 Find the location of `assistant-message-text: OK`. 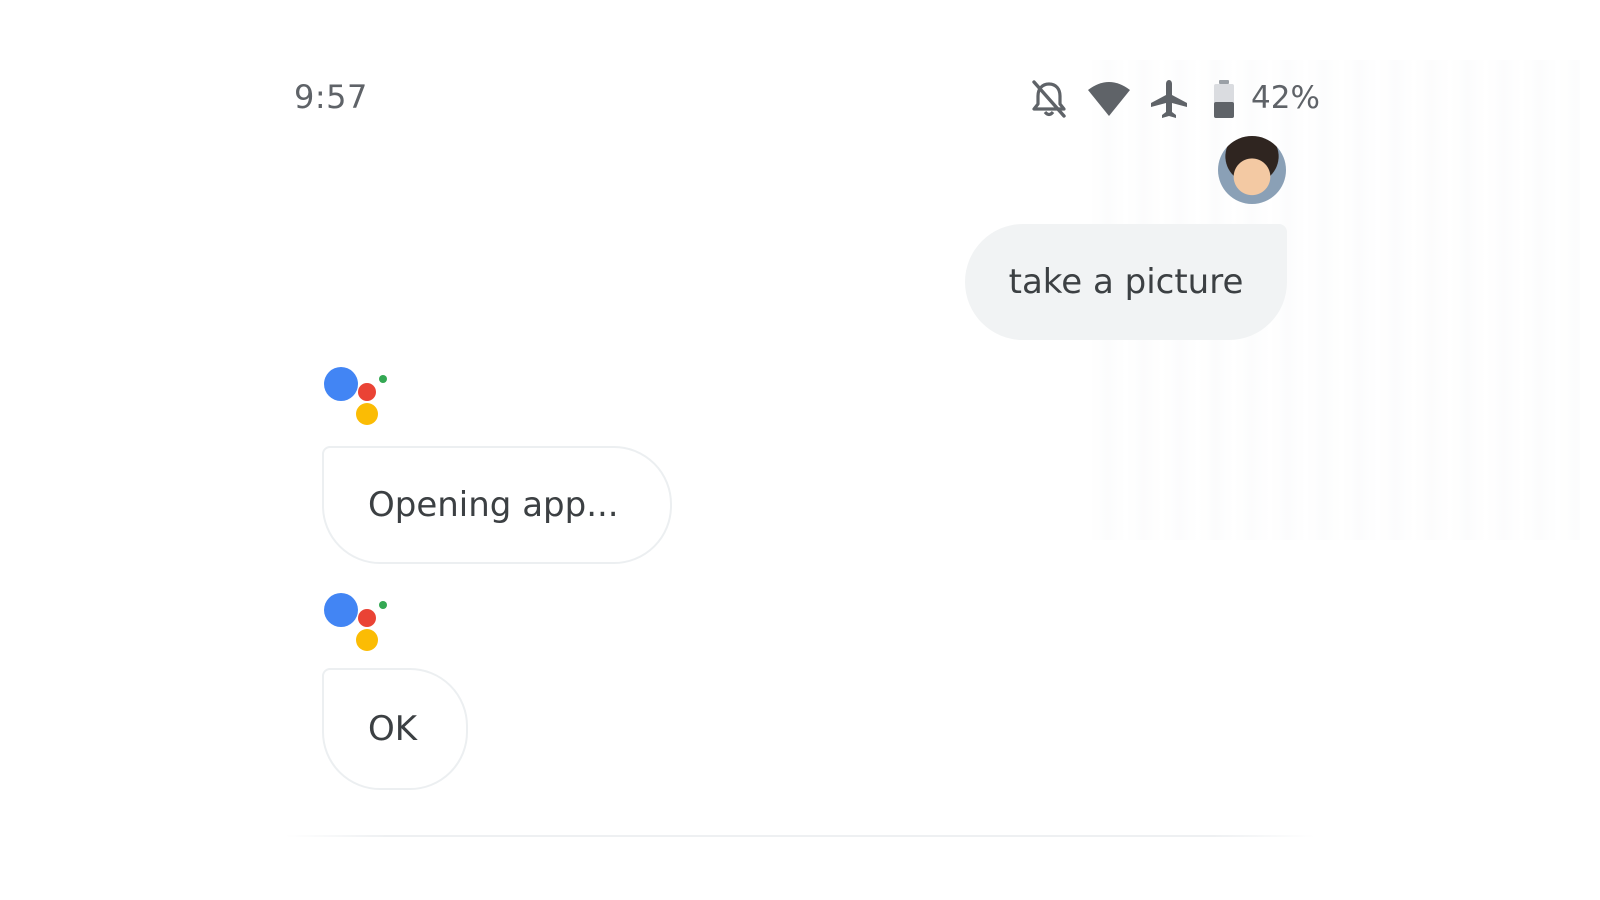

assistant-message-text: OK is located at coordinates (393, 729).